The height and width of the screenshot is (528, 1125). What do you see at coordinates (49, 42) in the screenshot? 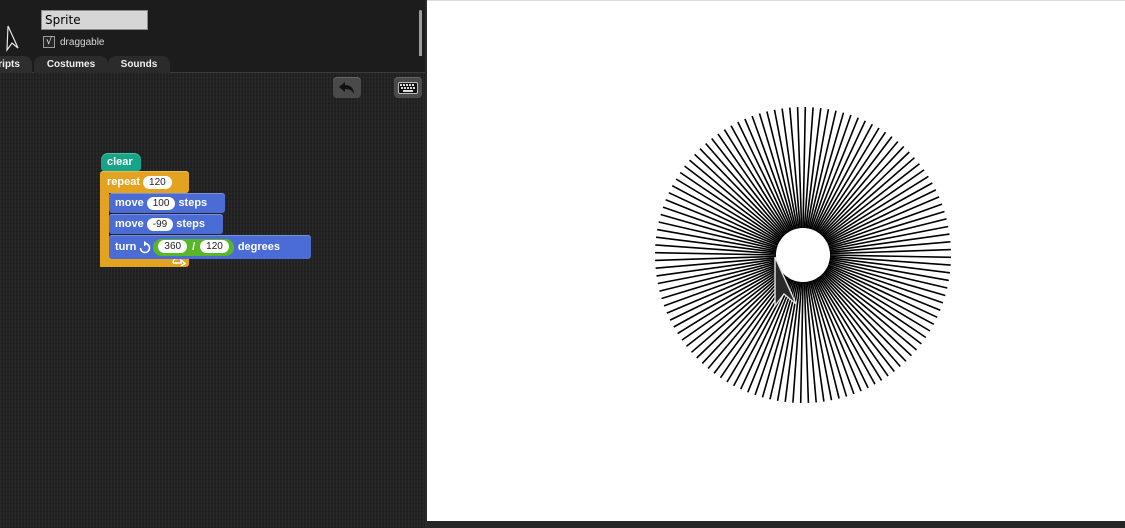
I see `draggable-checkbox: √` at bounding box center [49, 42].